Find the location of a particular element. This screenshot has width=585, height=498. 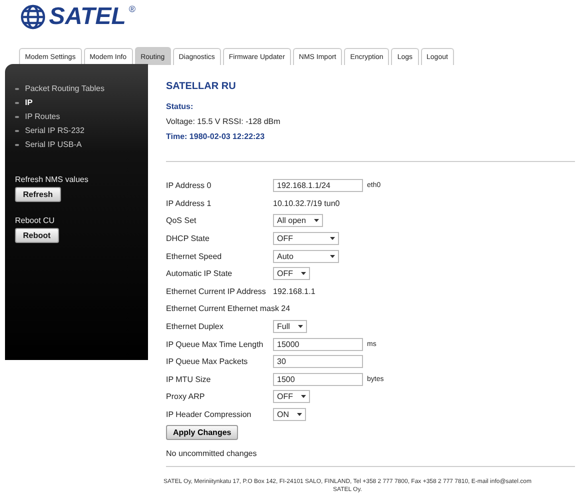

dropdown: ON is located at coordinates (289, 415).